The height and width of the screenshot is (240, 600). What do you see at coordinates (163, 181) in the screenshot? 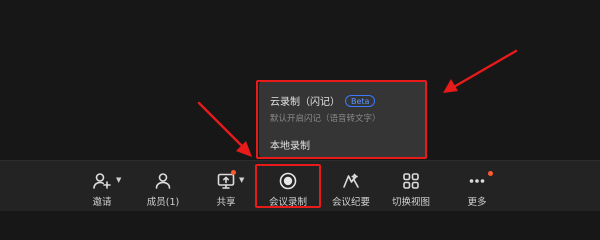
I see `members-icon` at bounding box center [163, 181].